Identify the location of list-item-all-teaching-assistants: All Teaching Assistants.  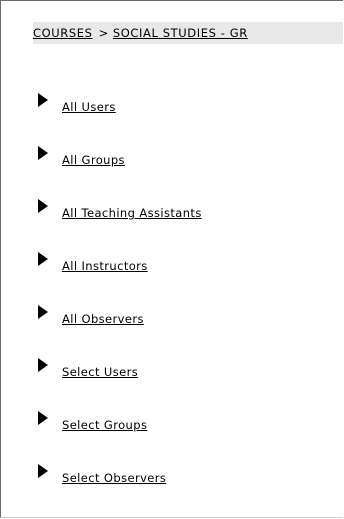
(120, 210).